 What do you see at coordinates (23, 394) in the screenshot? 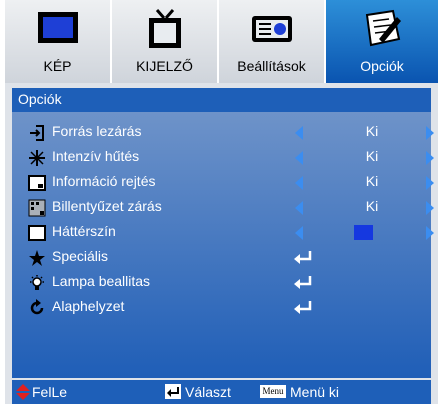
I see `up-down-arrow-icon` at bounding box center [23, 394].